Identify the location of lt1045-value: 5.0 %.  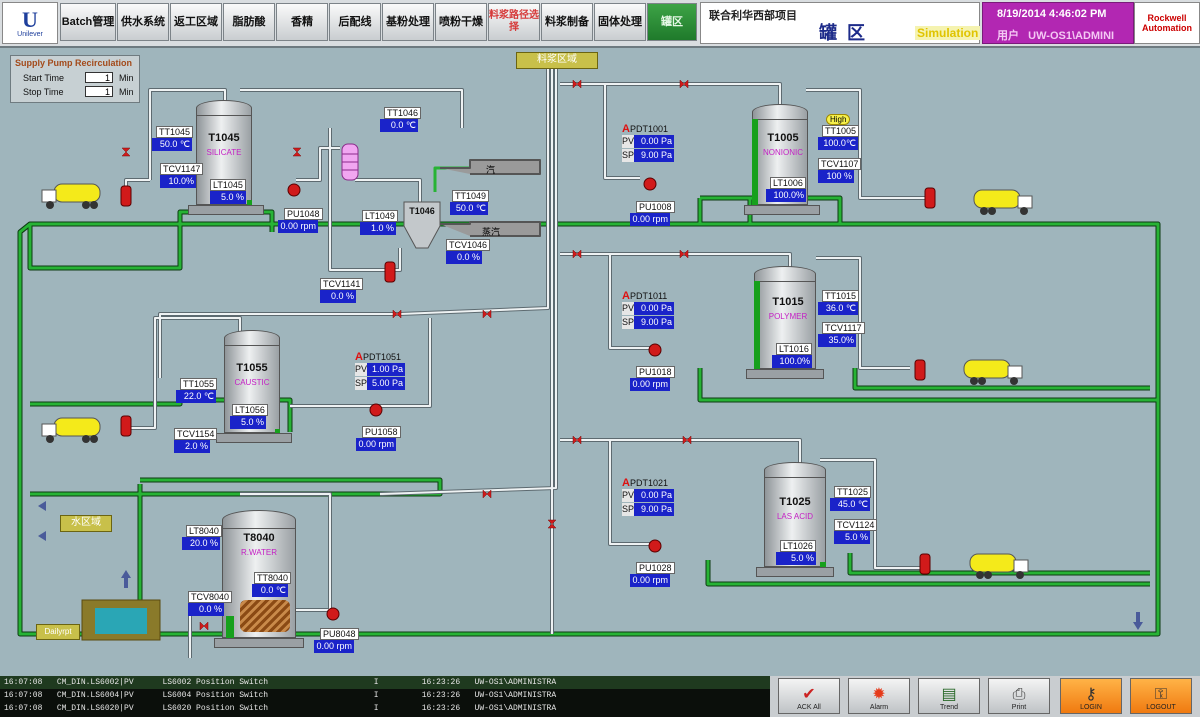
(228, 197).